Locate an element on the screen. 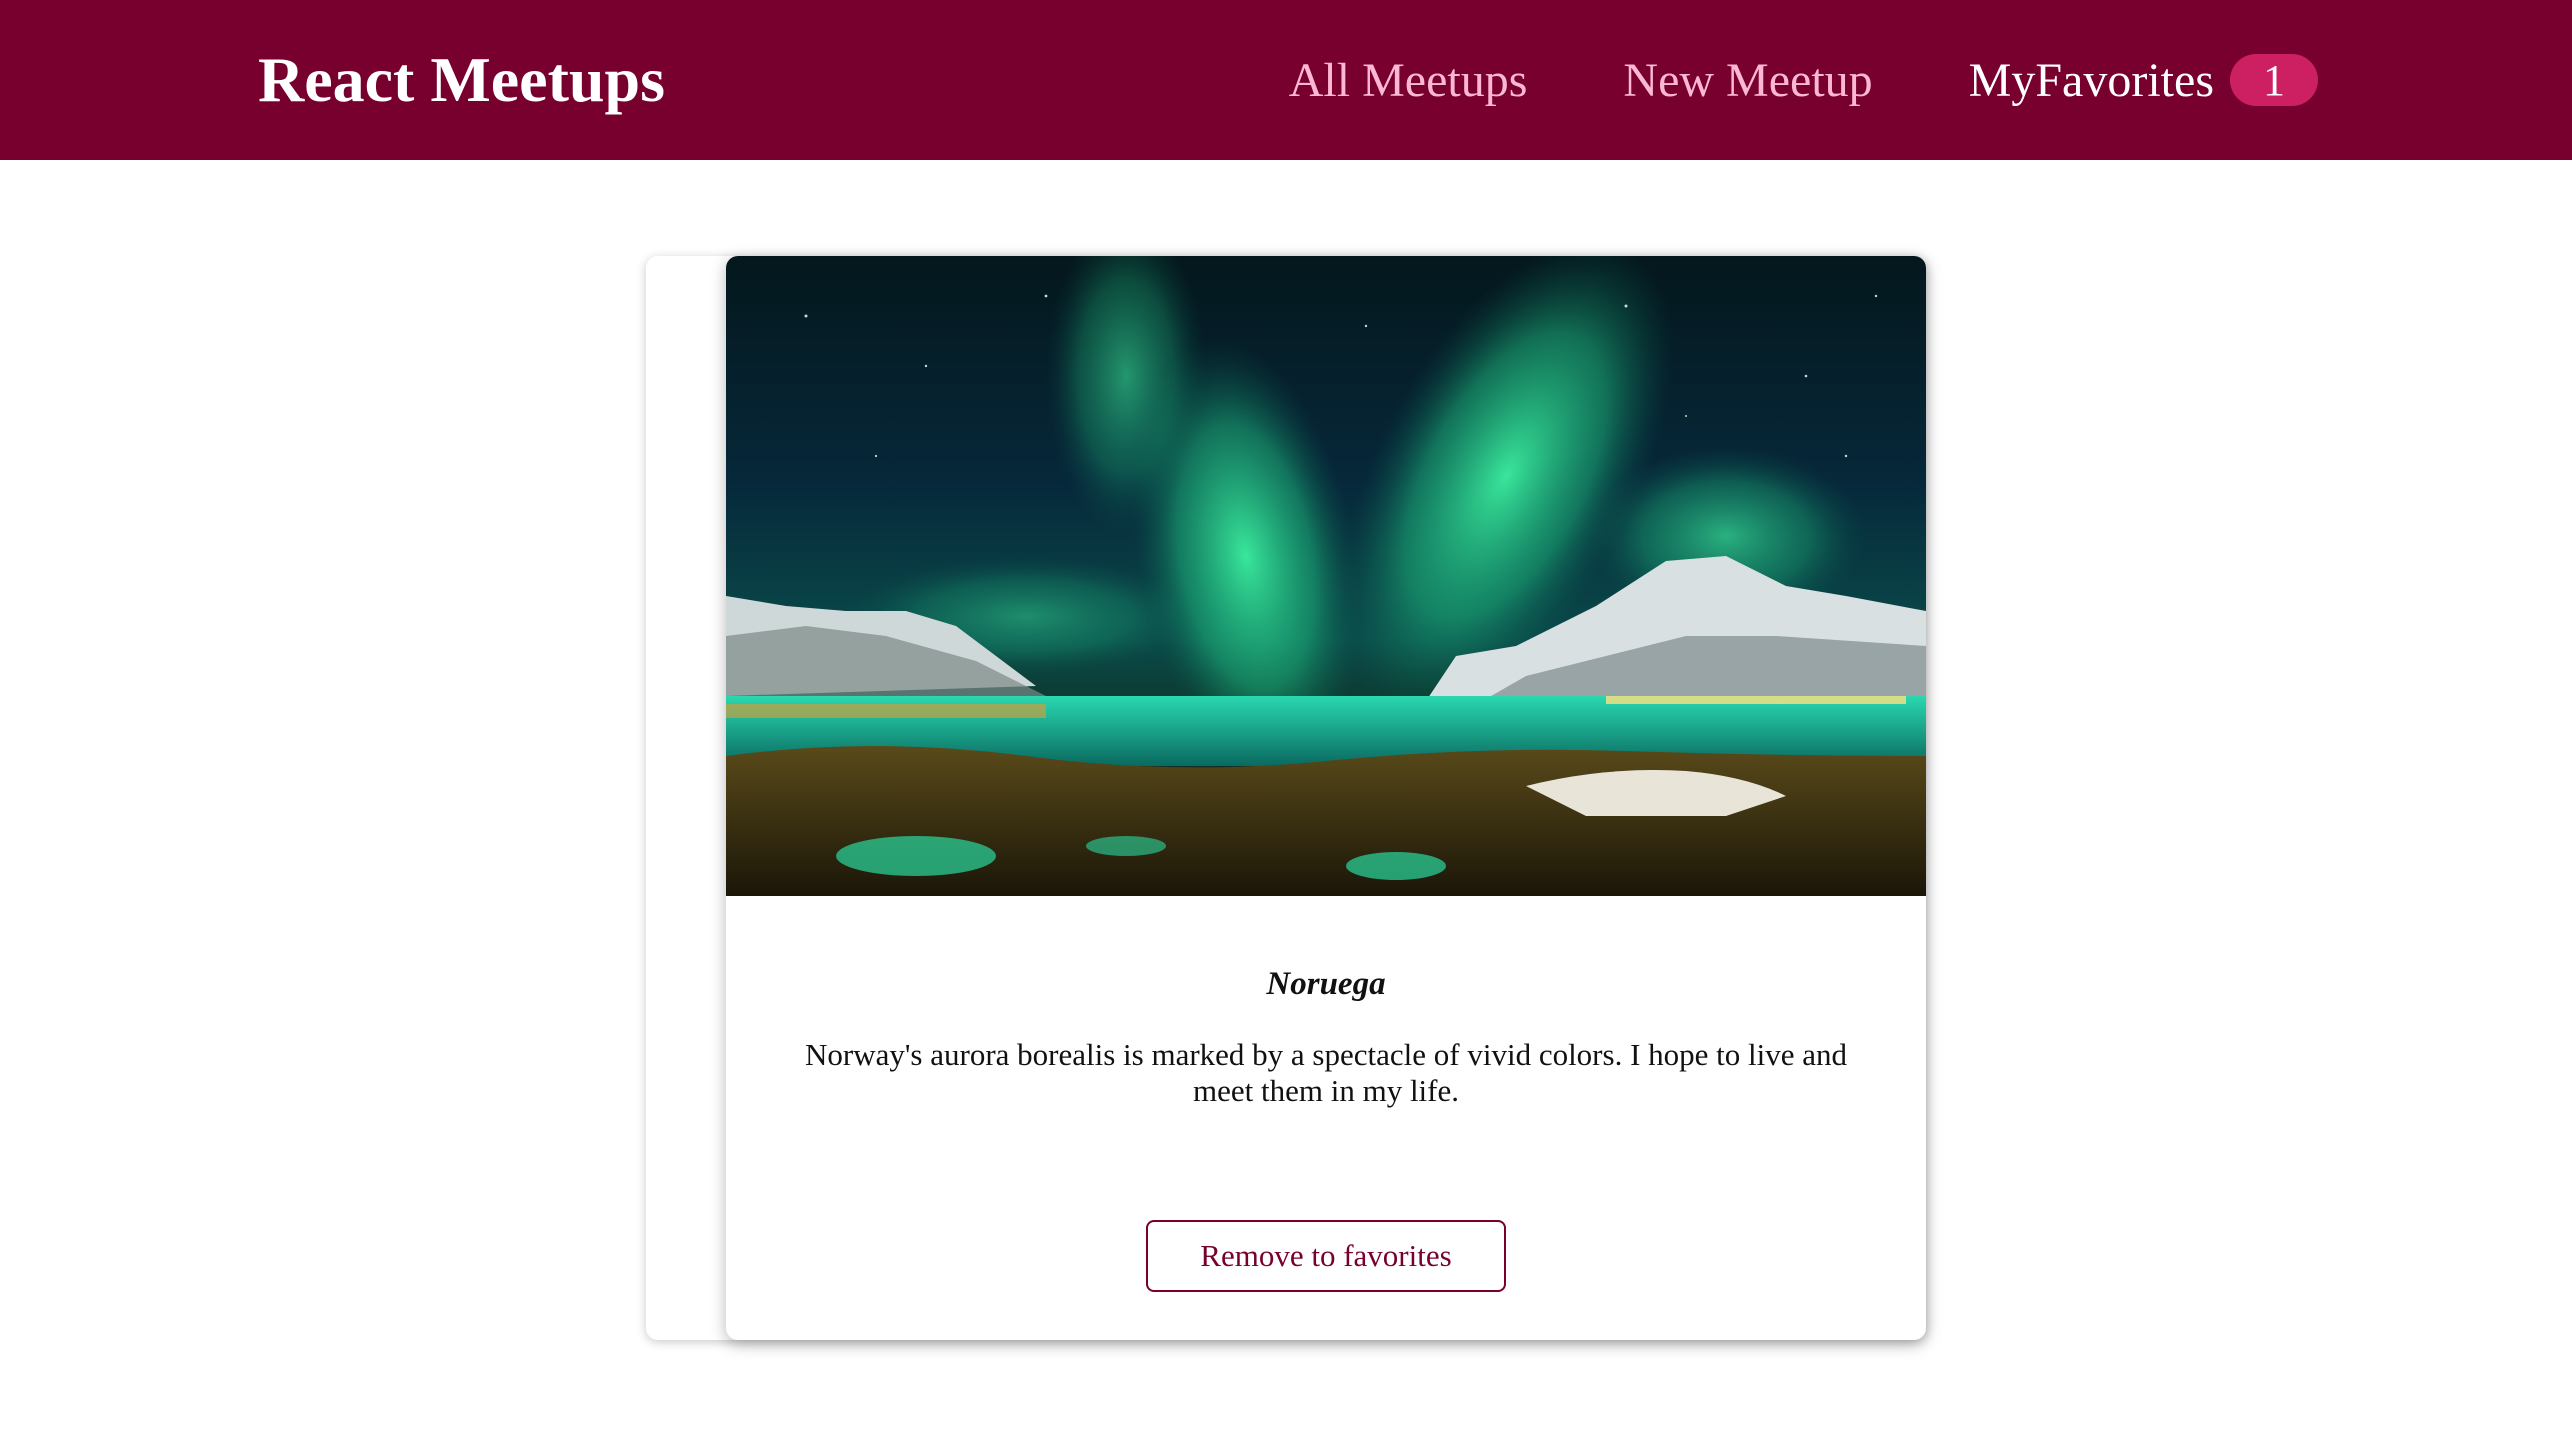  meetup-title: Noruega is located at coordinates (1326, 984).